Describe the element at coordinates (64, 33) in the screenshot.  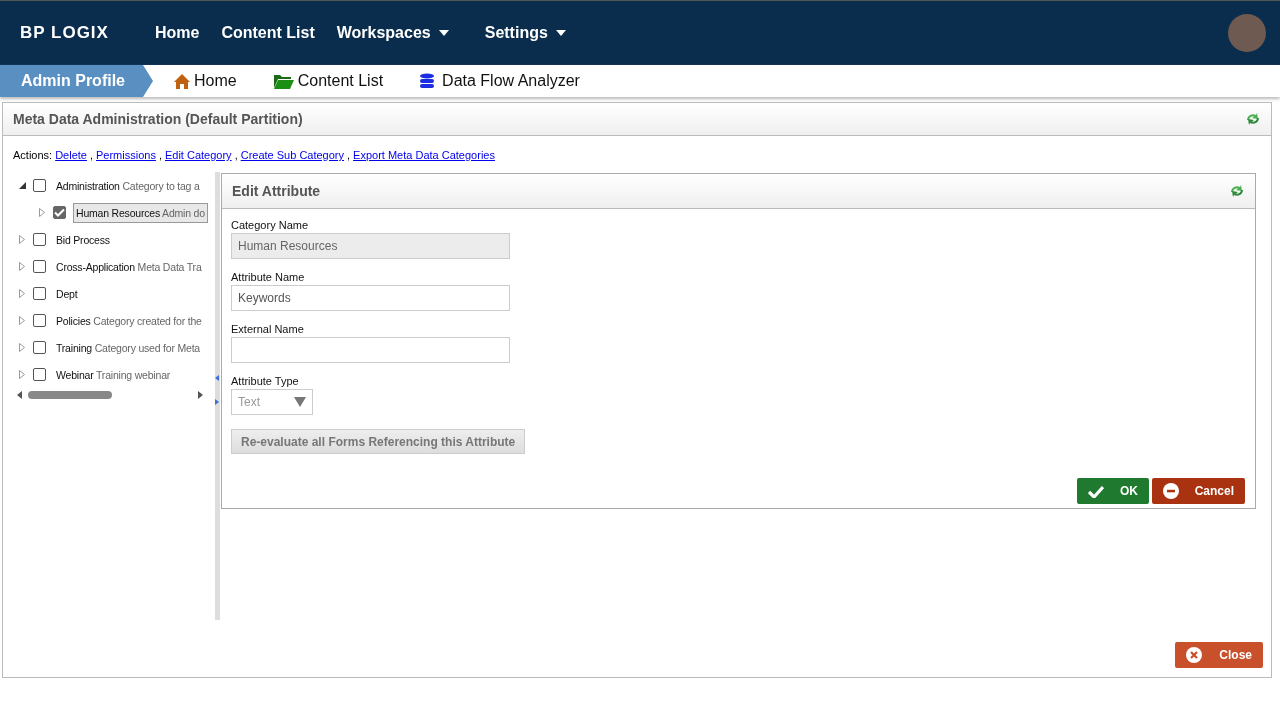
I see `logo: BP LOGIX` at that location.